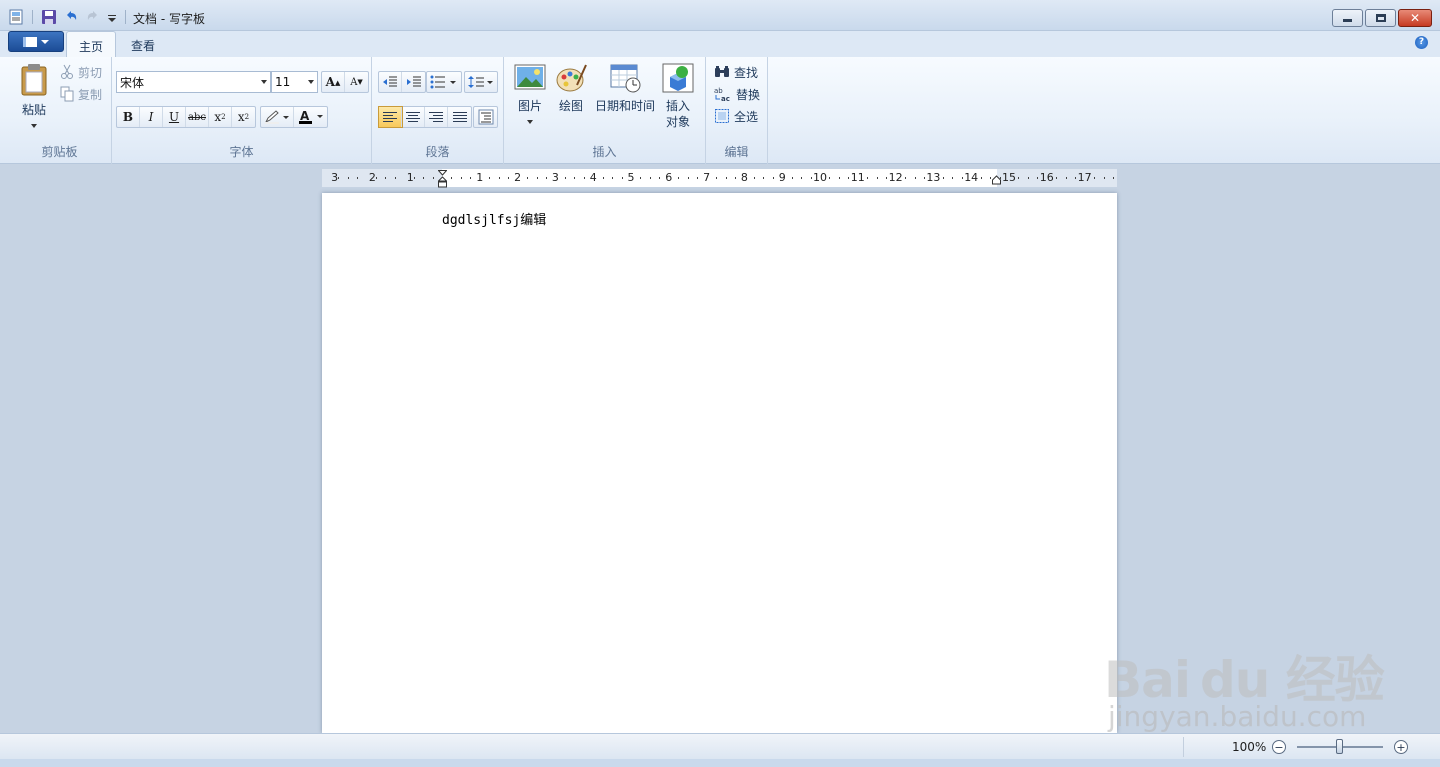 Image resolution: width=1440 pixels, height=767 pixels. Describe the element at coordinates (197, 117) in the screenshot. I see `strikethrough-button: abc` at that location.